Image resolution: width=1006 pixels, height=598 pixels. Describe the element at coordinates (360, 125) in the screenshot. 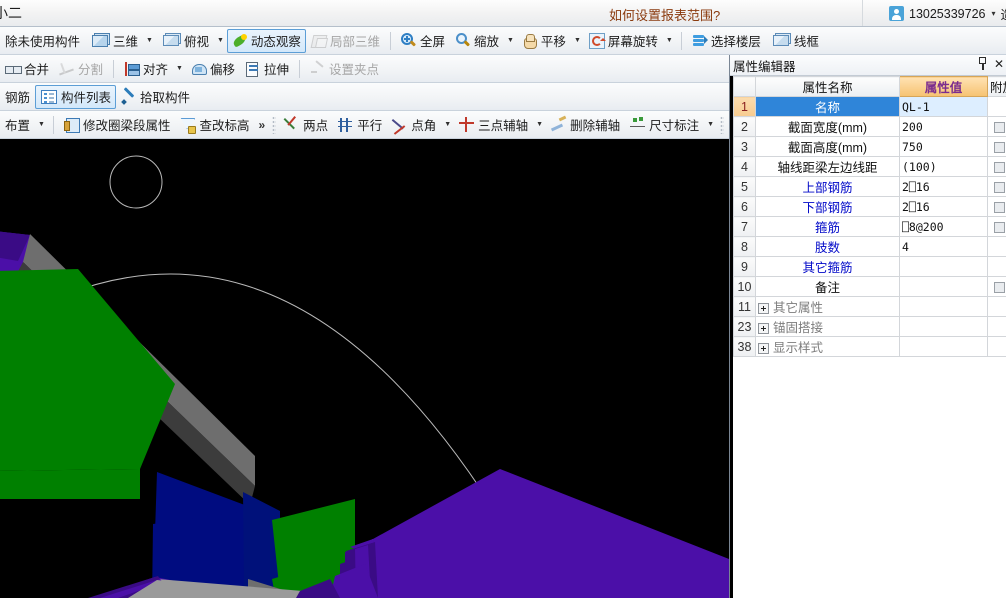

I see `parallel-button: 平行` at that location.